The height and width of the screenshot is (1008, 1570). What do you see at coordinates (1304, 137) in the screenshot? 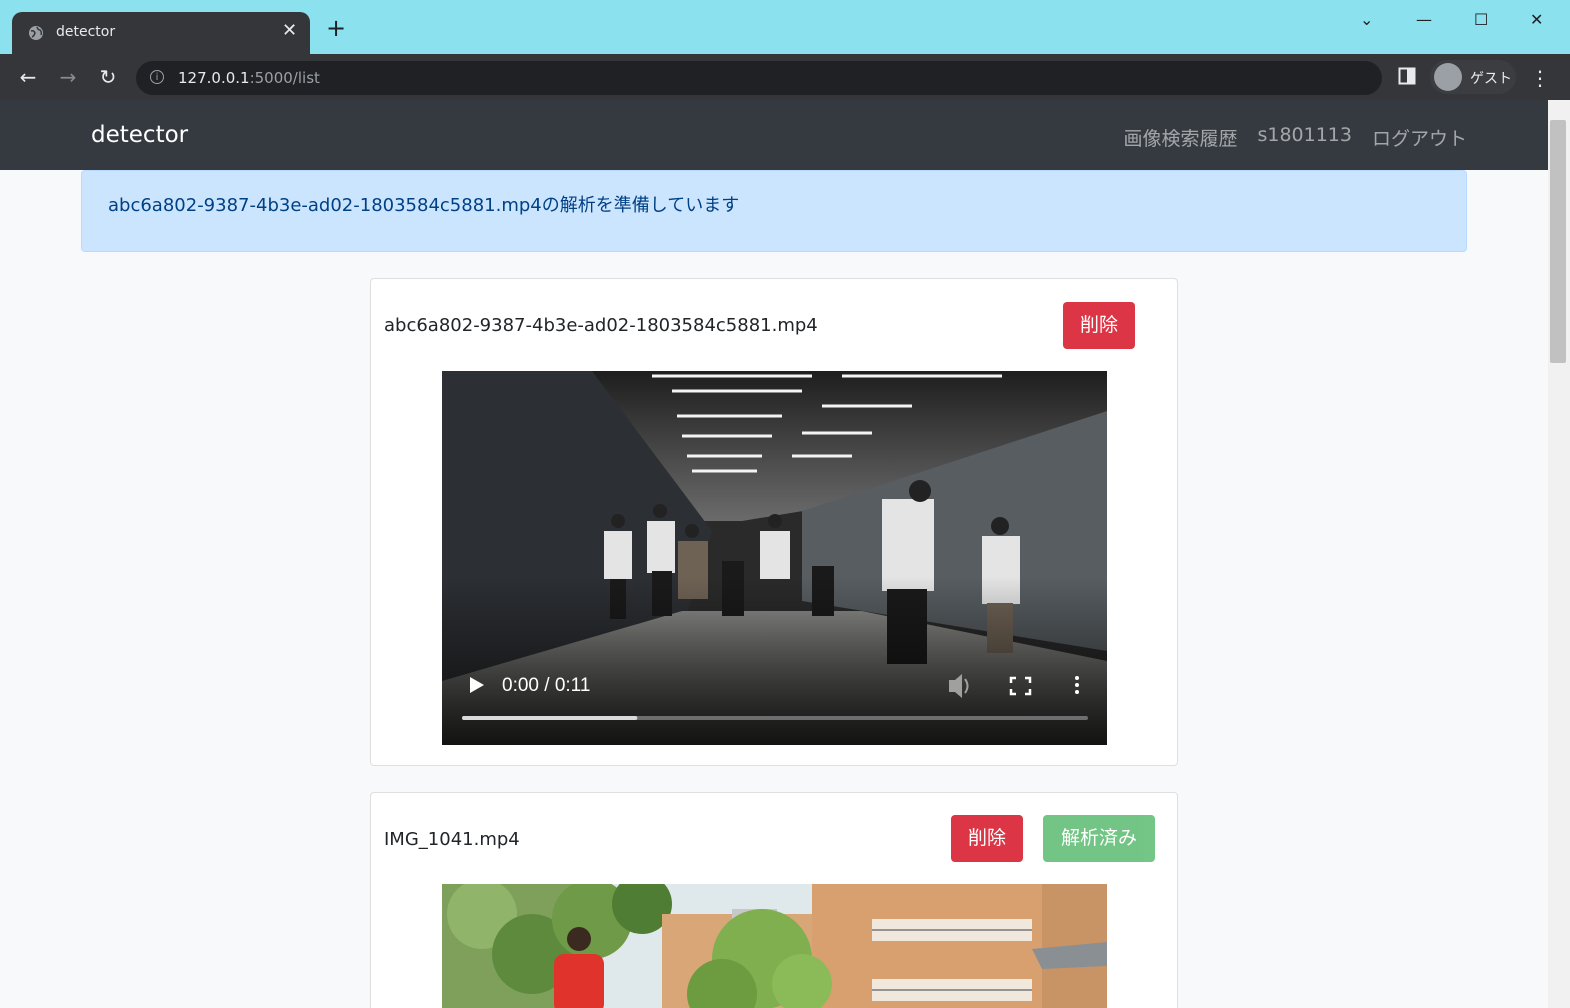
I see `nav-user-link: s1801113` at bounding box center [1304, 137].